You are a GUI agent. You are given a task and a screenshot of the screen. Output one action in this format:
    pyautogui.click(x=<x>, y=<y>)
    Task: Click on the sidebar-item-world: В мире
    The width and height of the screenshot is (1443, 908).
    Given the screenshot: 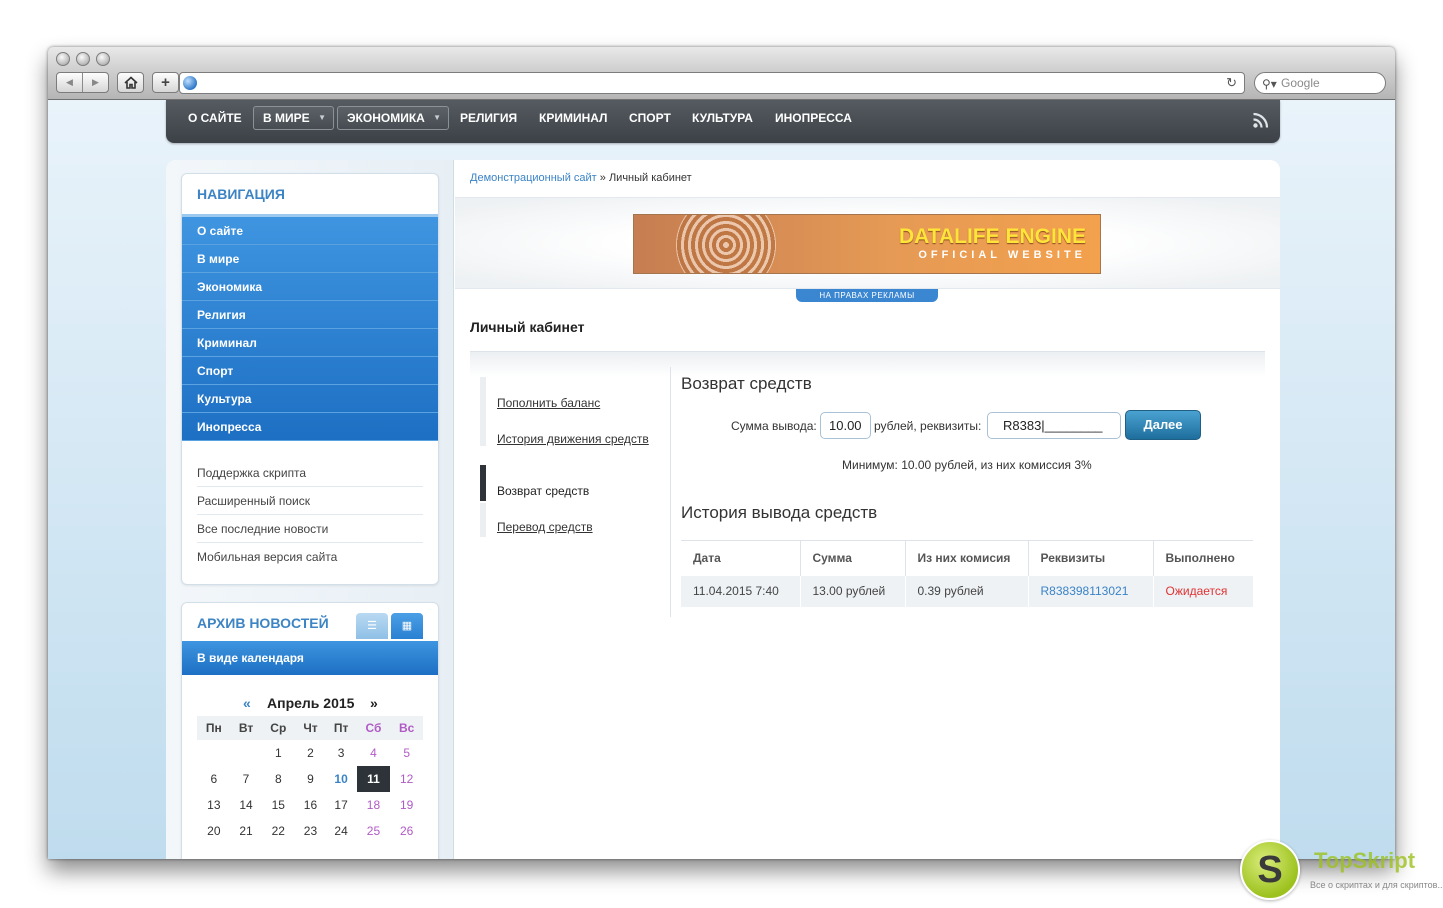 What is the action you would take?
    pyautogui.click(x=310, y=259)
    